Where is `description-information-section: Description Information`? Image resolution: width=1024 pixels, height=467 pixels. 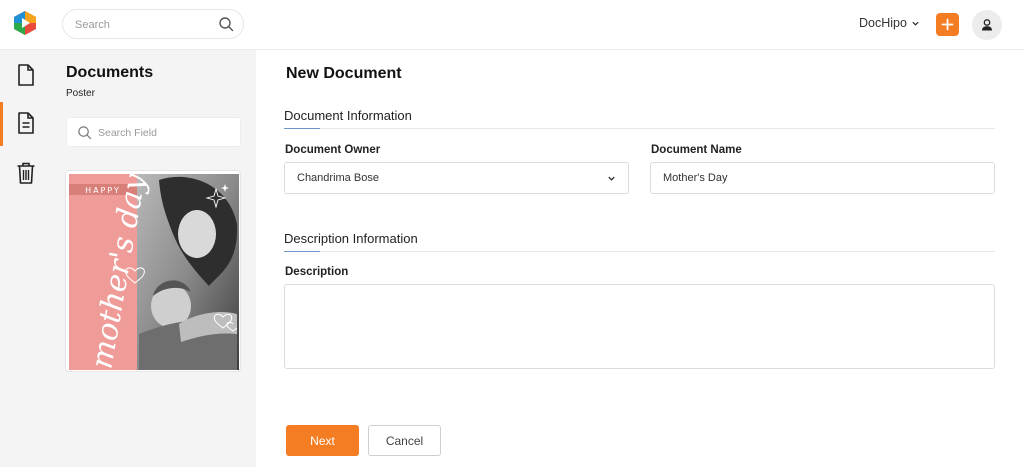 description-information-section: Description Information is located at coordinates (639, 241).